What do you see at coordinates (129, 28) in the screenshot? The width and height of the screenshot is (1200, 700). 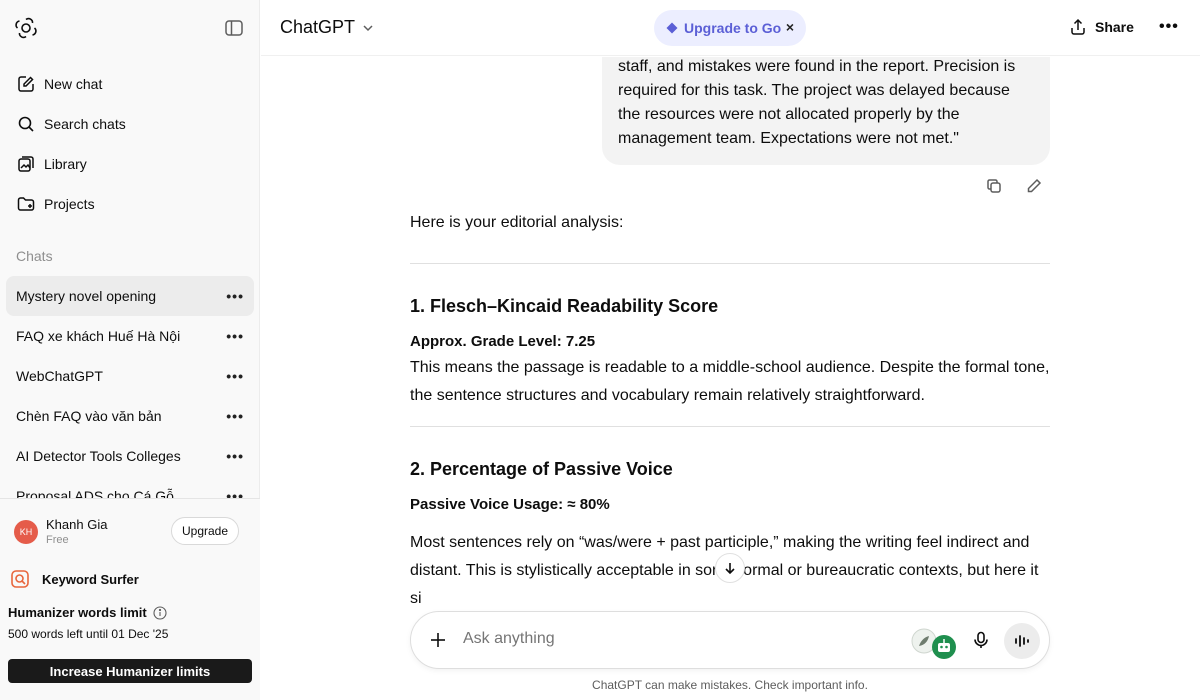 I see `sidebar-header` at bounding box center [129, 28].